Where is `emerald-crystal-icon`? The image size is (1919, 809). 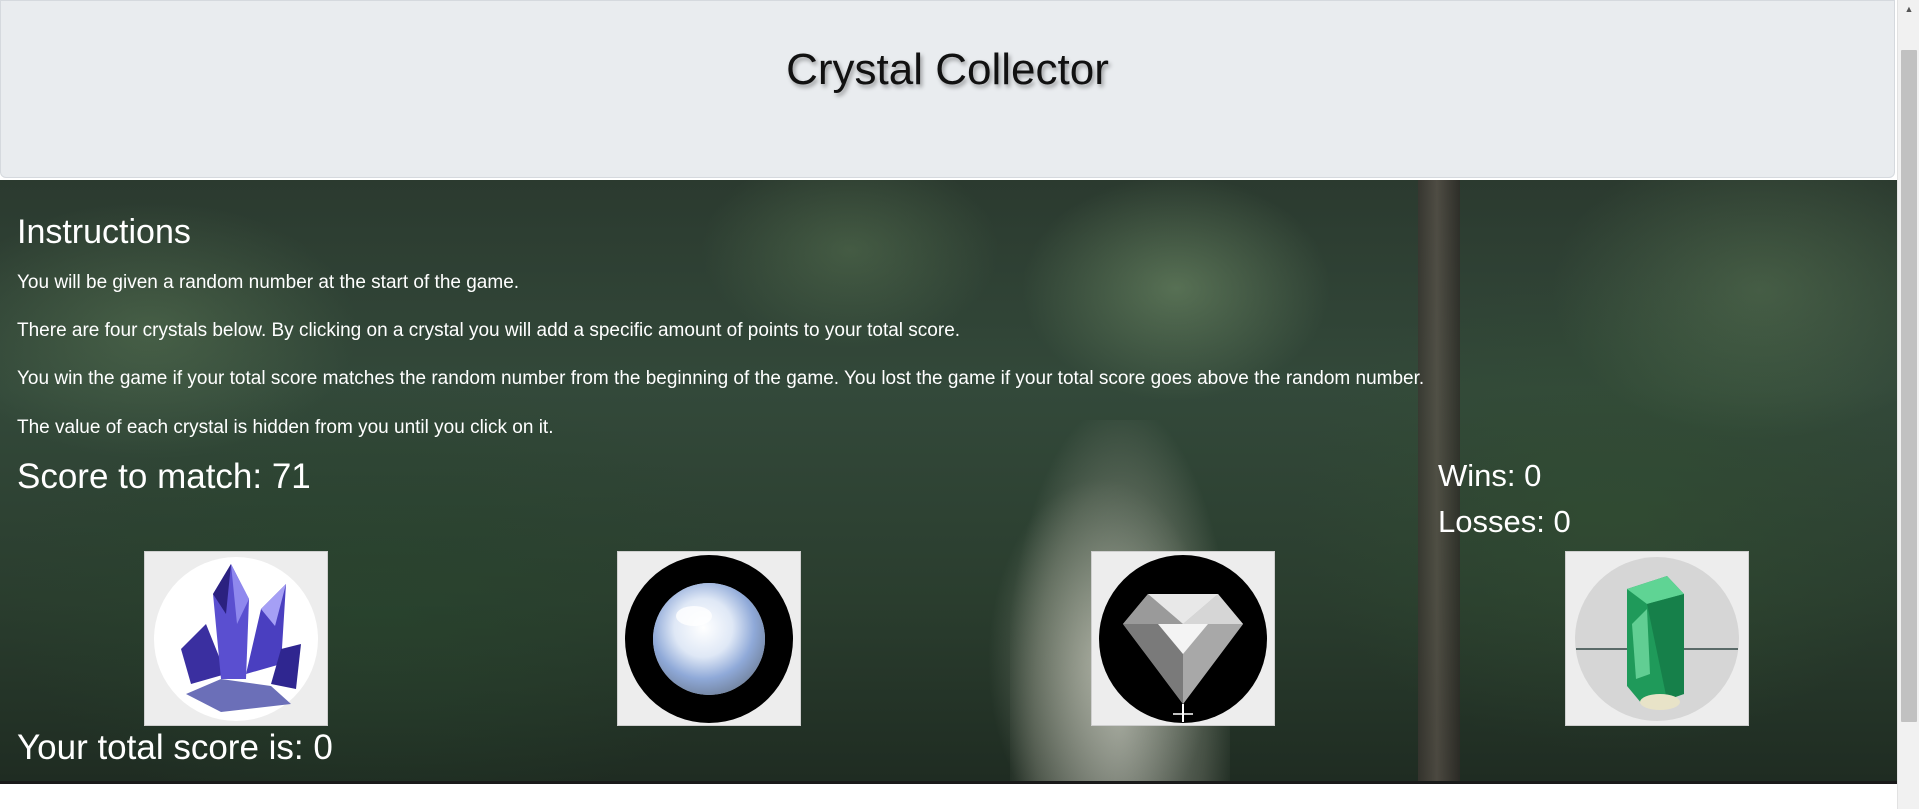
emerald-crystal-icon is located at coordinates (1657, 638).